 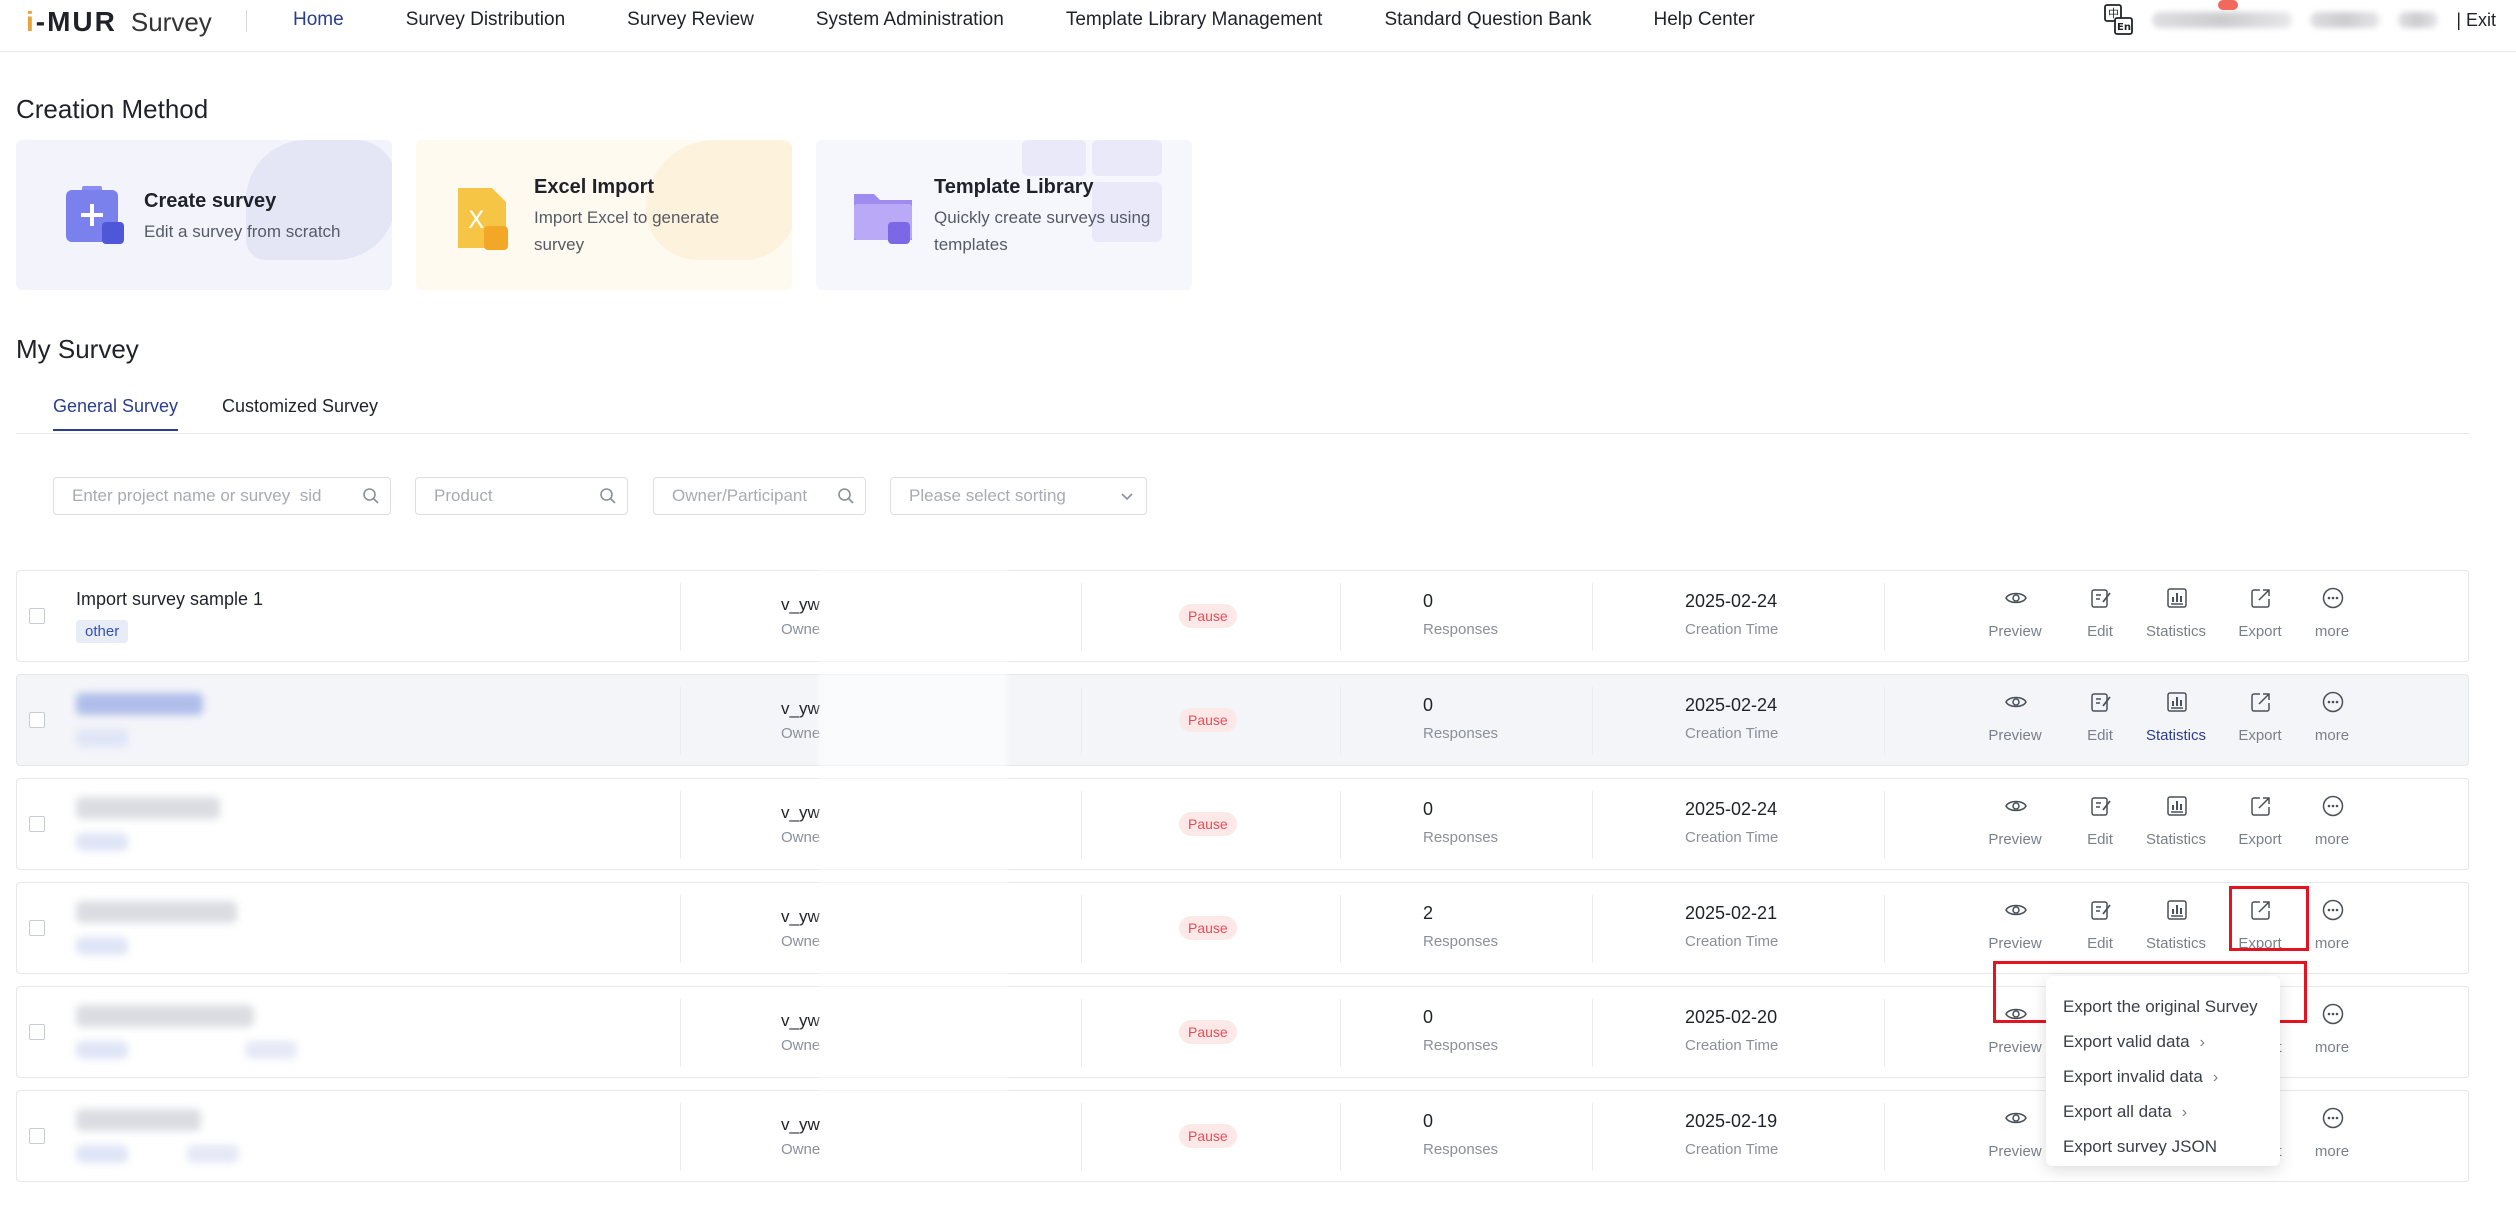 I want to click on menu-item-export-invalid-data: Export invalid data ›, so click(x=2163, y=1077).